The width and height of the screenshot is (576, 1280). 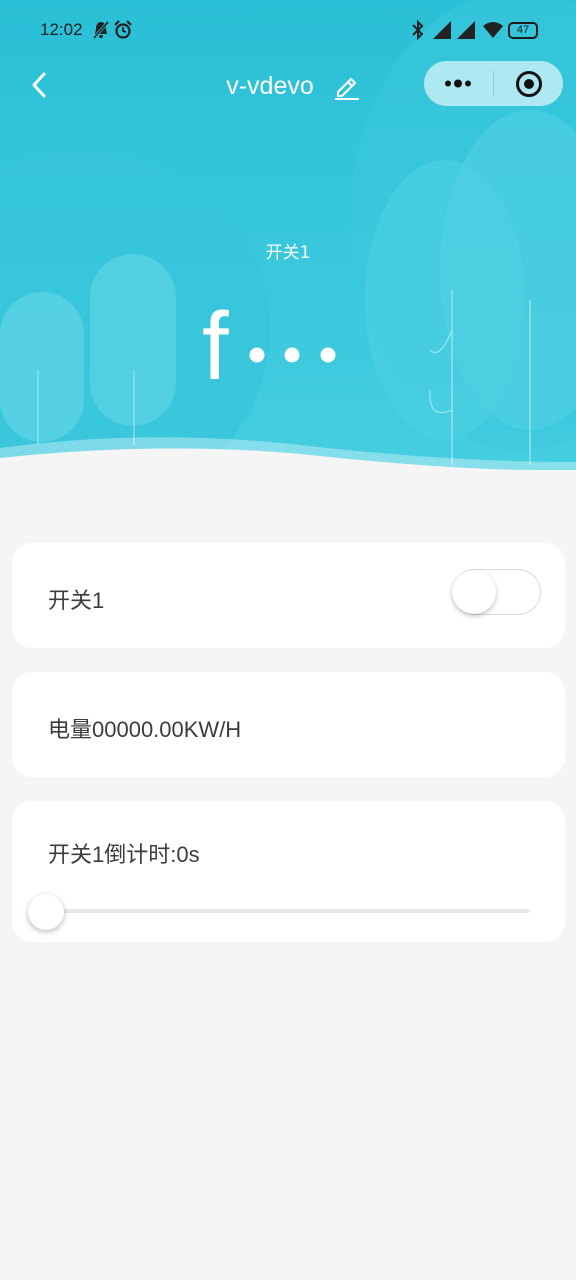 What do you see at coordinates (101, 32) in the screenshot?
I see `notifications-muted-icon` at bounding box center [101, 32].